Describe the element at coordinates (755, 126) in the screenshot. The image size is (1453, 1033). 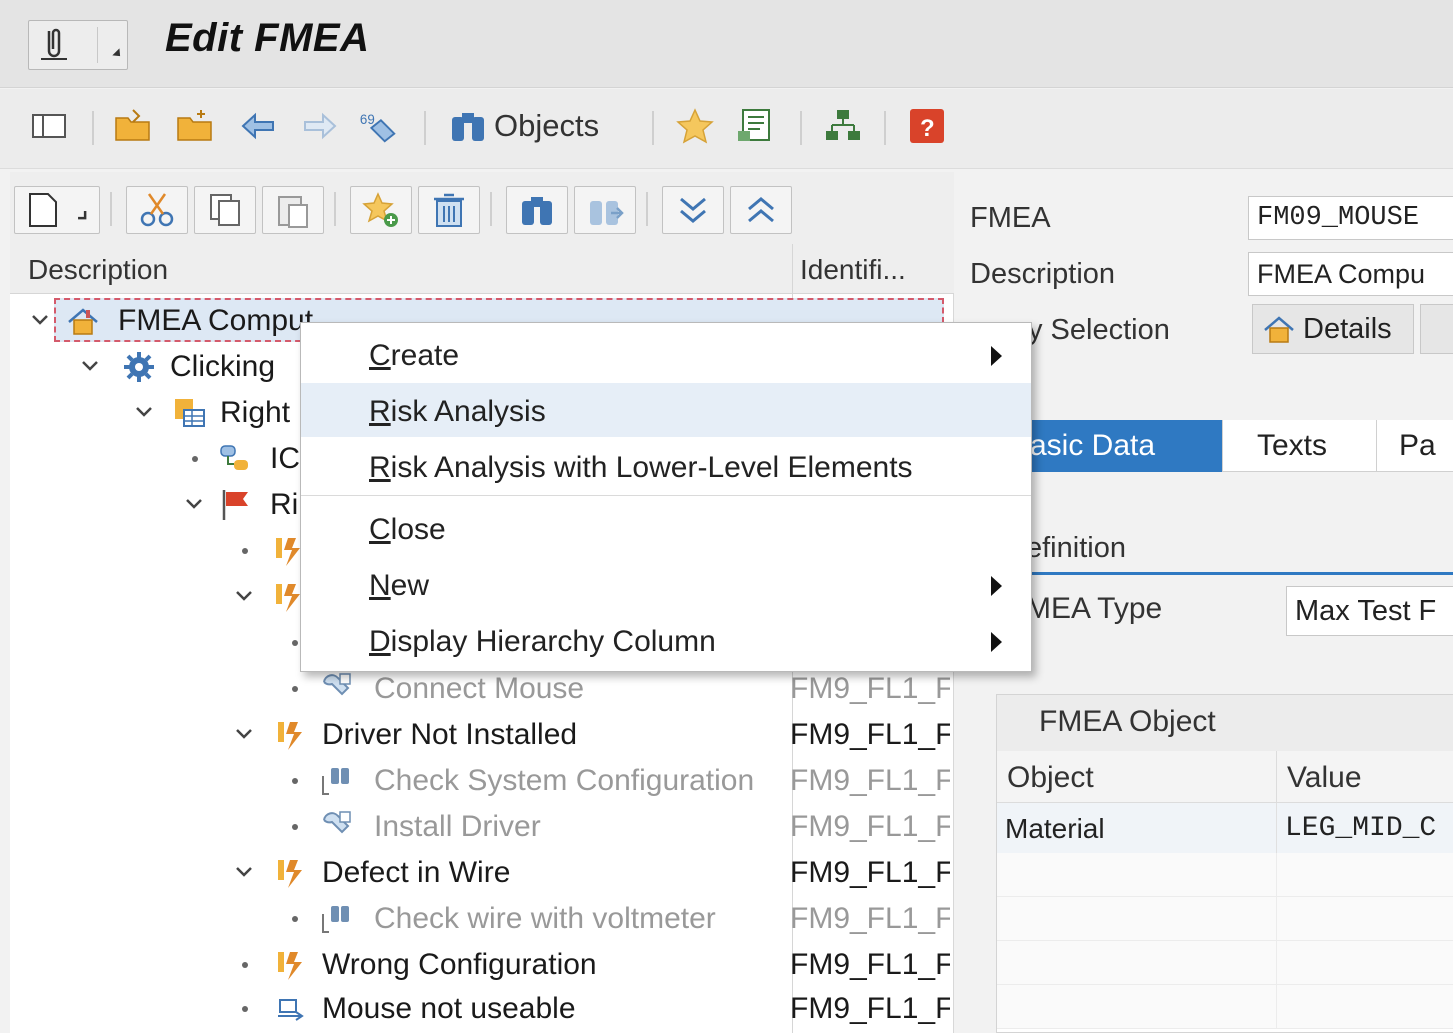
I see `print-list-icon` at that location.